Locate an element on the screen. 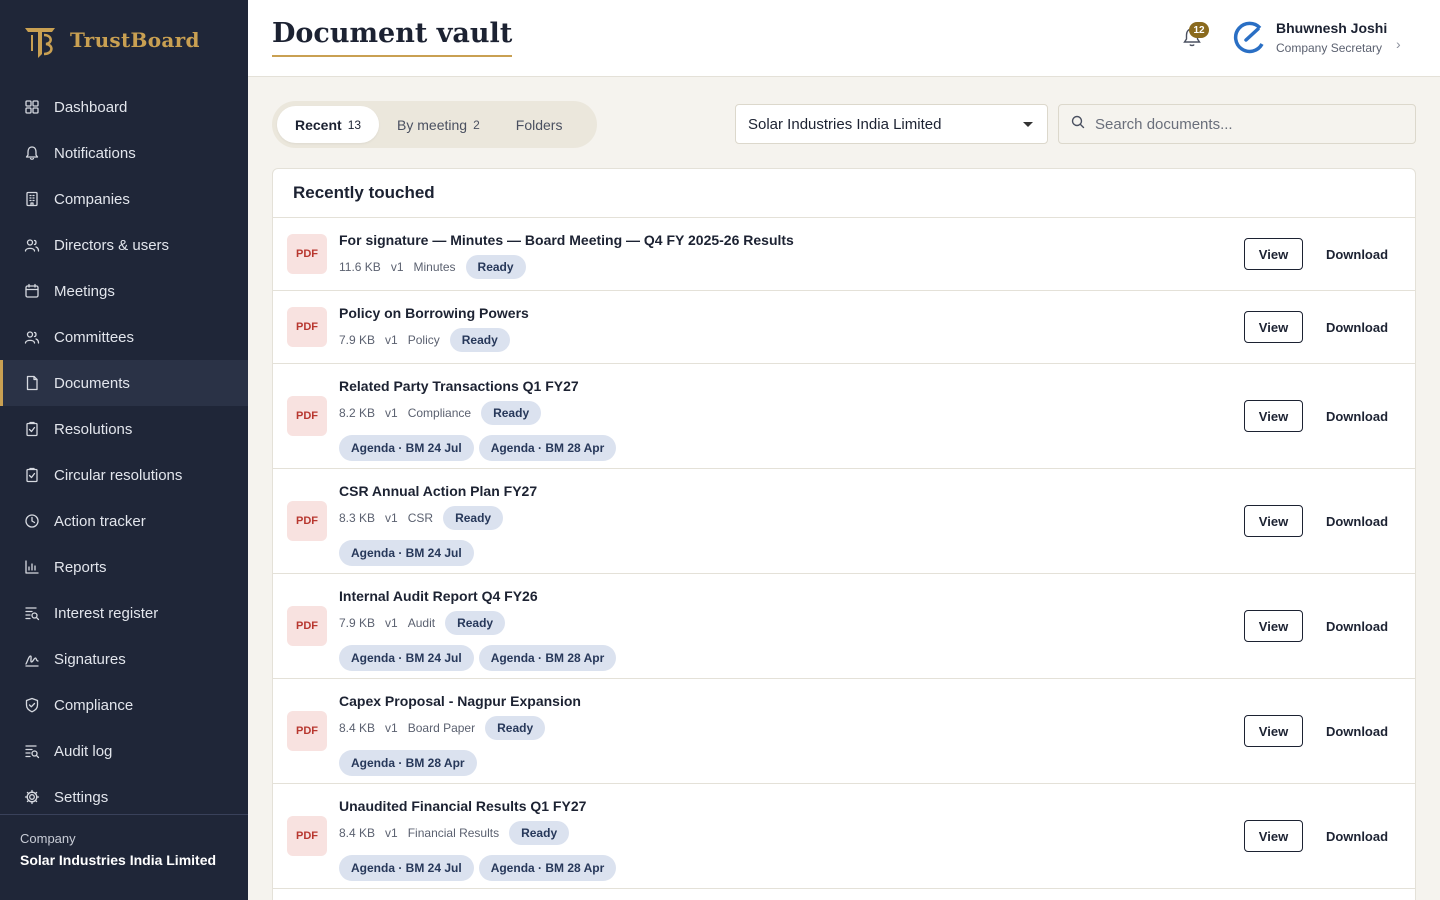  sidebar-item-documents: Documents is located at coordinates (124, 383).